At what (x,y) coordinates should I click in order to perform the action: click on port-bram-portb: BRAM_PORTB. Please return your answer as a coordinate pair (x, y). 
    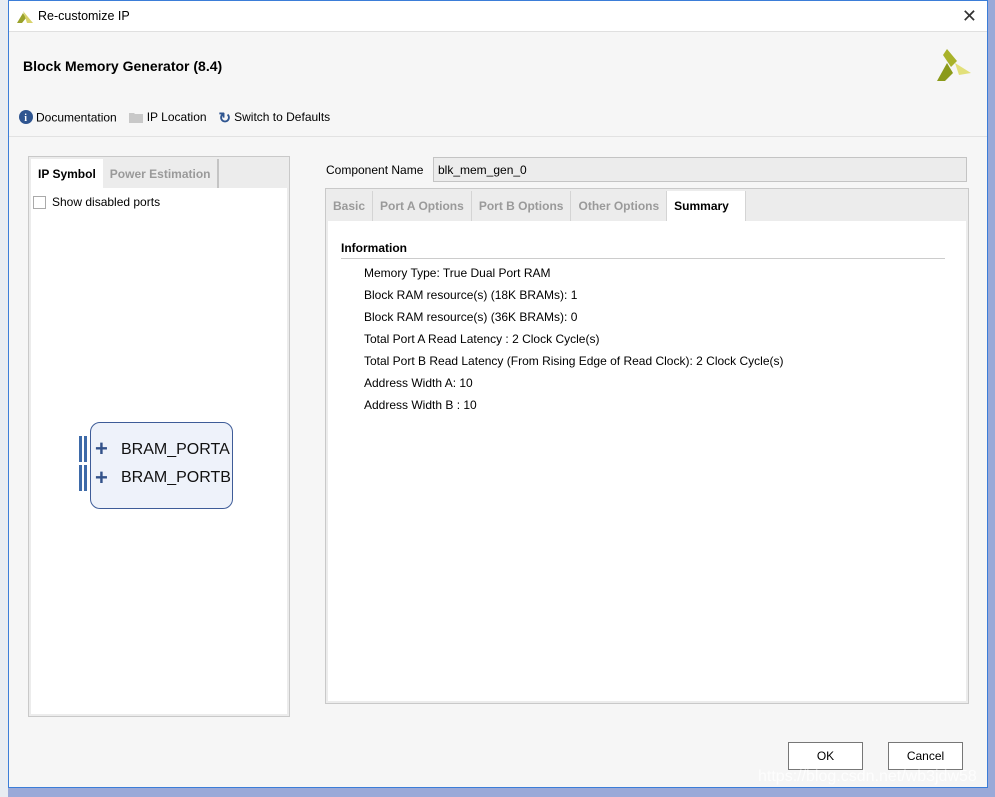
    Looking at the image, I should click on (176, 477).